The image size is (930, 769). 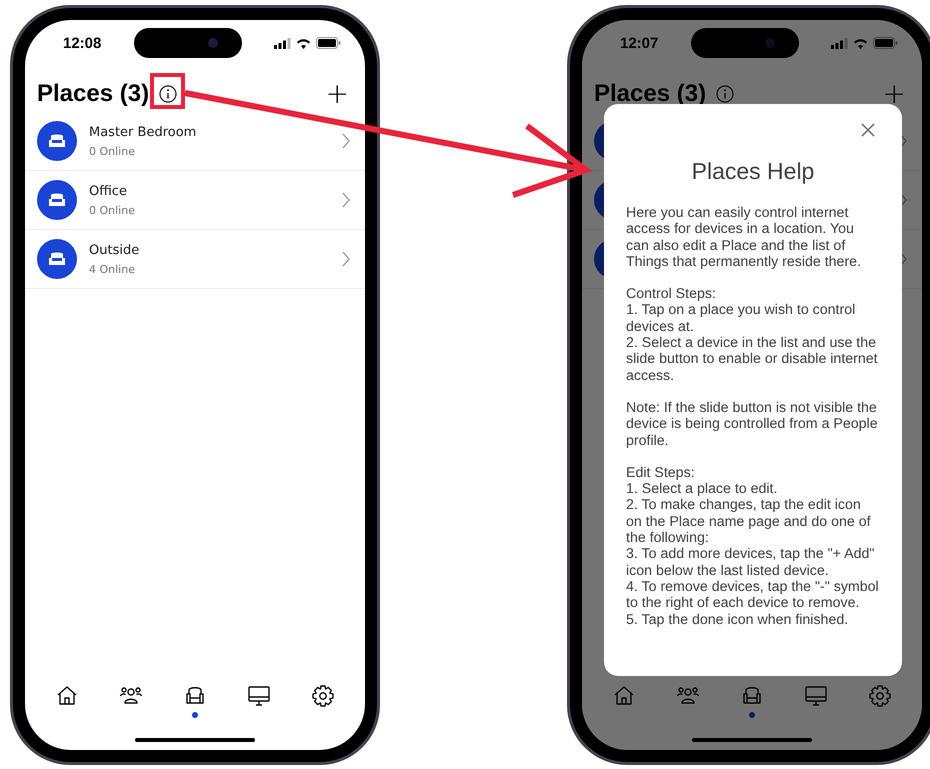 I want to click on page-title: Places (3), so click(x=93, y=94).